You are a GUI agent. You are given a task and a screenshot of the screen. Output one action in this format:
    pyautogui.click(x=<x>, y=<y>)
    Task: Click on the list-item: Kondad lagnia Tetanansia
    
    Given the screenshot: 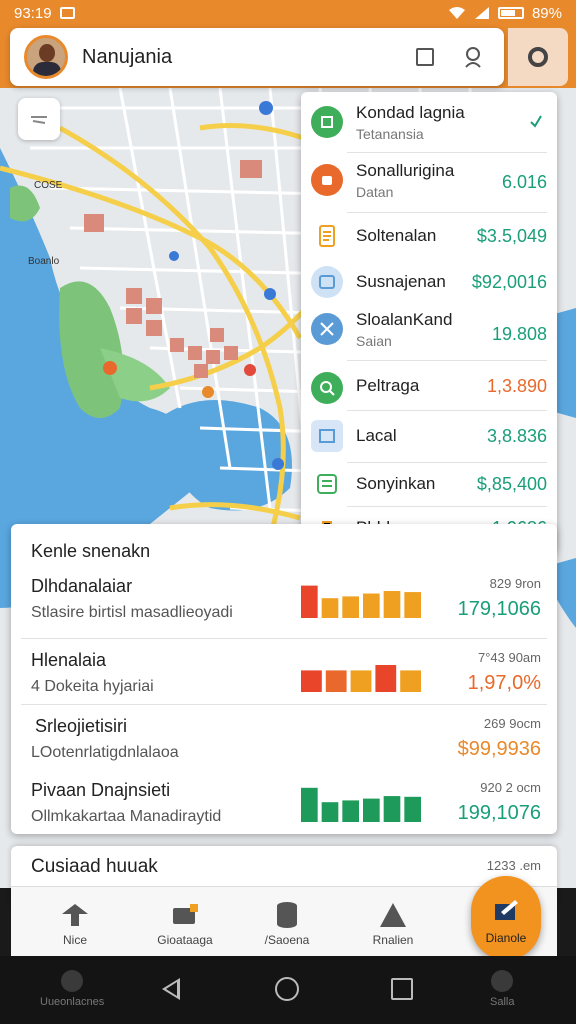 What is the action you would take?
    pyautogui.click(x=429, y=122)
    